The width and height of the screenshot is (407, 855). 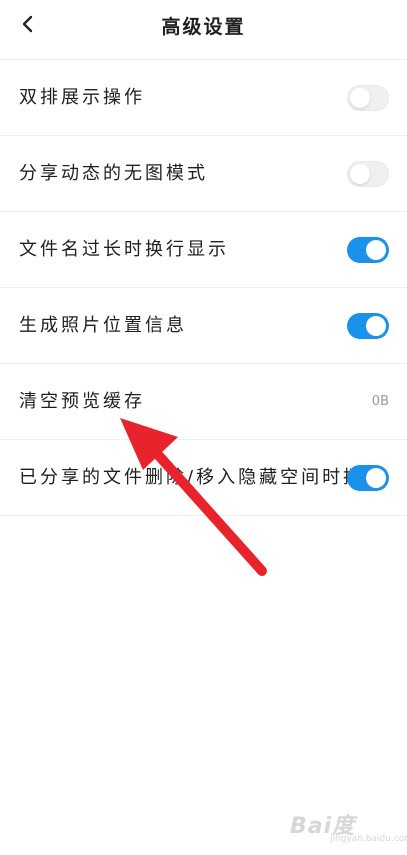 I want to click on setting-row-wrap-filename: 文件名过长时换行显示, so click(x=203, y=250).